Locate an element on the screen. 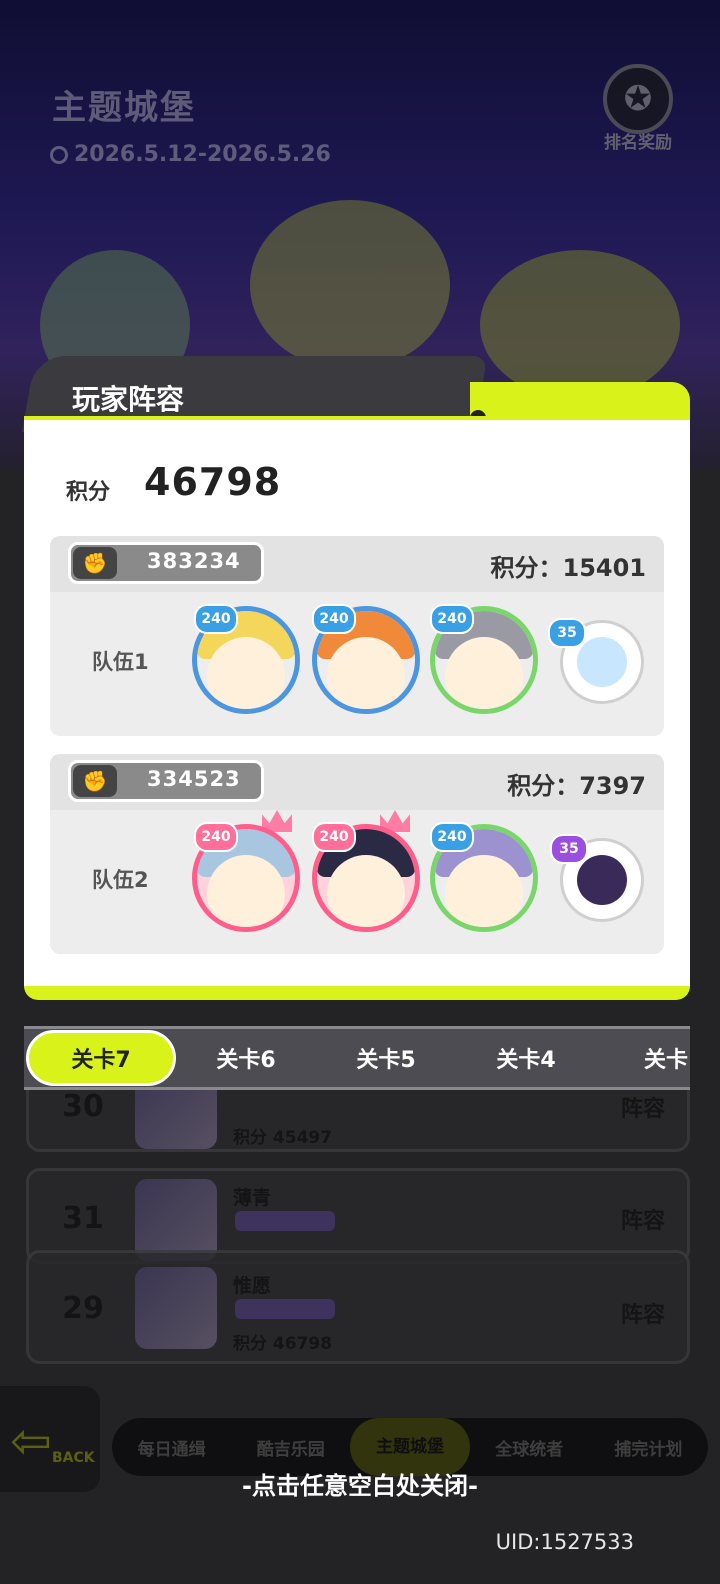 The height and width of the screenshot is (1584, 720). team-header: ✊ 334523 积分：7397 is located at coordinates (357, 782).